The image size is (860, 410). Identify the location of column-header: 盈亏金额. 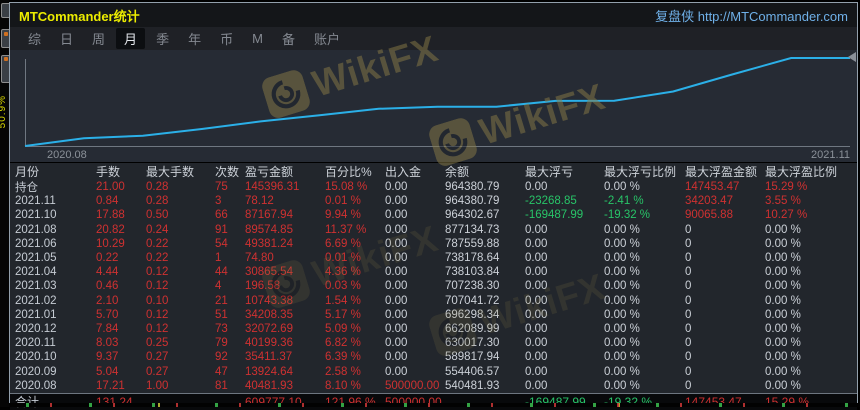
(285, 171).